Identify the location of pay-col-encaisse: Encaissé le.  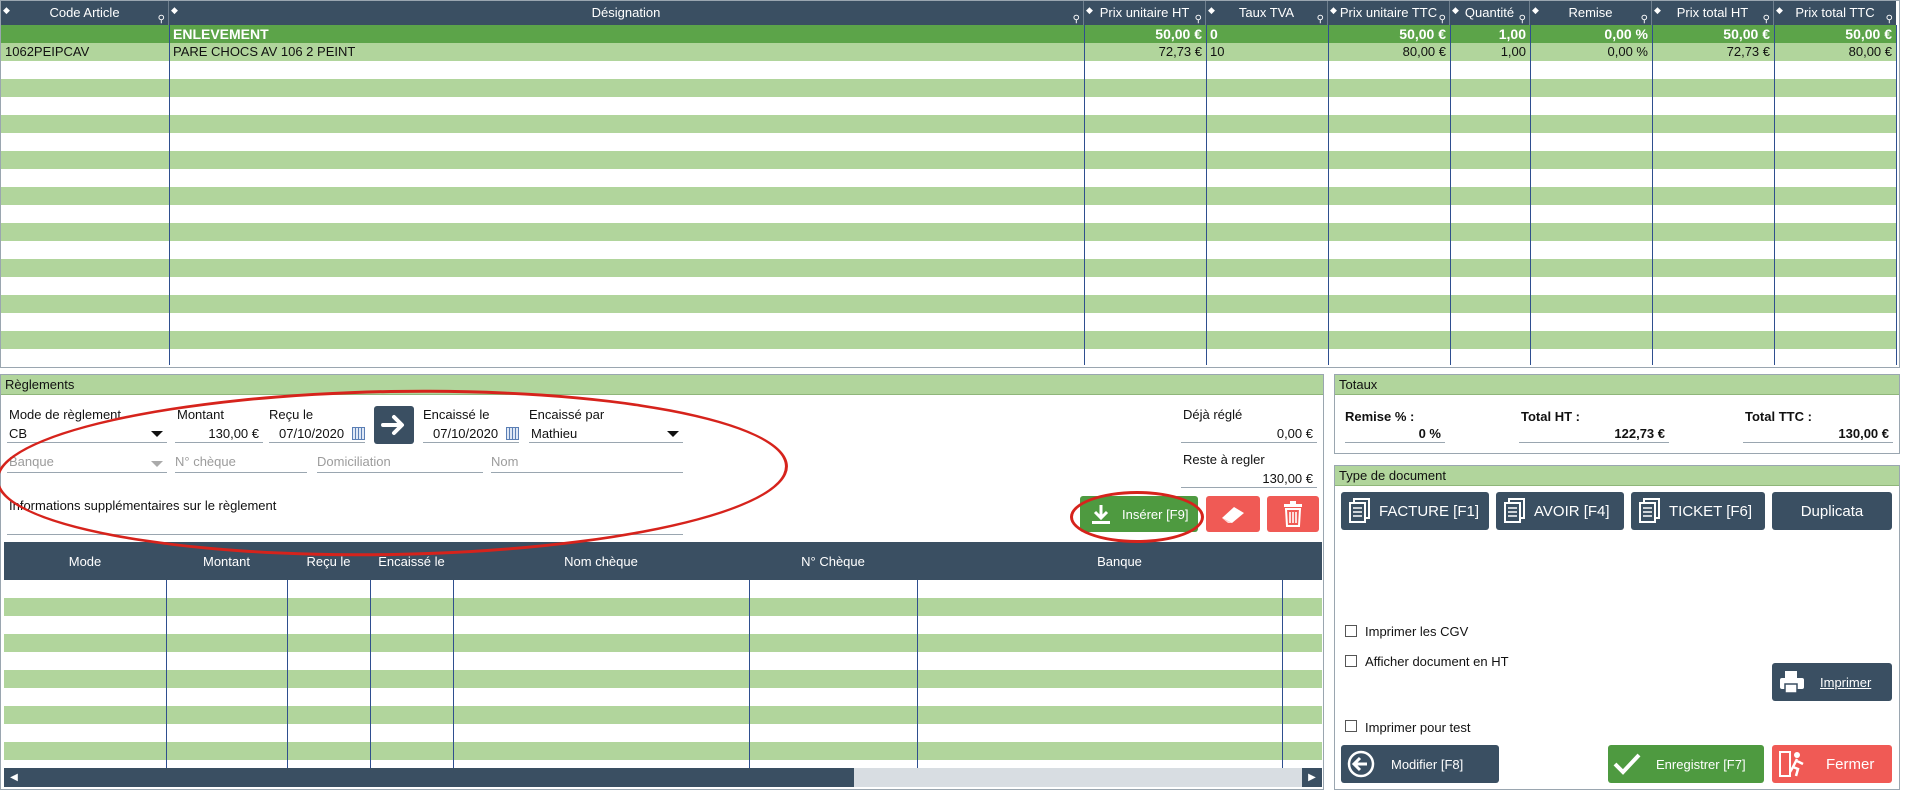
(411, 561).